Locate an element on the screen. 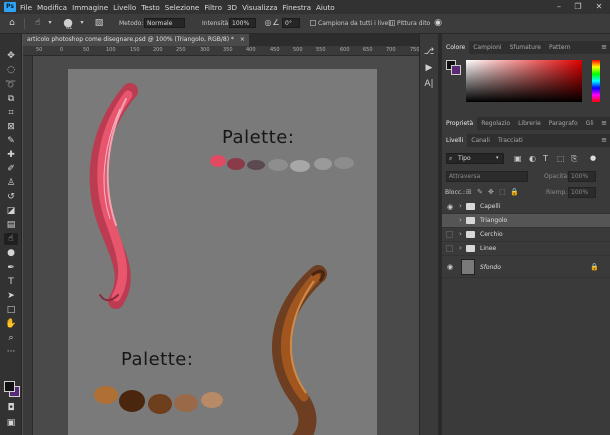  smudge-tool-preset-icon: ☝ is located at coordinates (38, 23).